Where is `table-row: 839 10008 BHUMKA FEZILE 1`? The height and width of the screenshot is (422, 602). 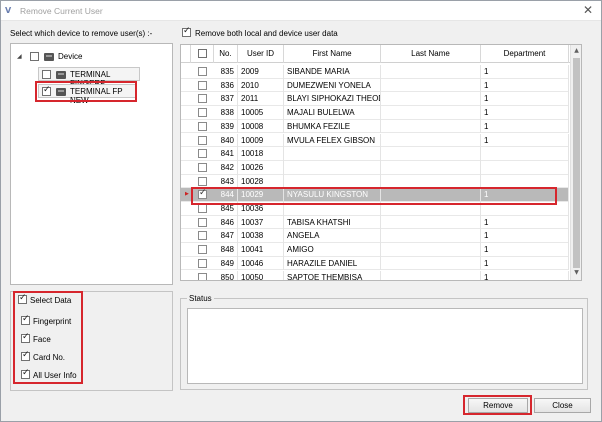
table-row: 839 10008 BHUMKA FEZILE 1 is located at coordinates (375, 126).